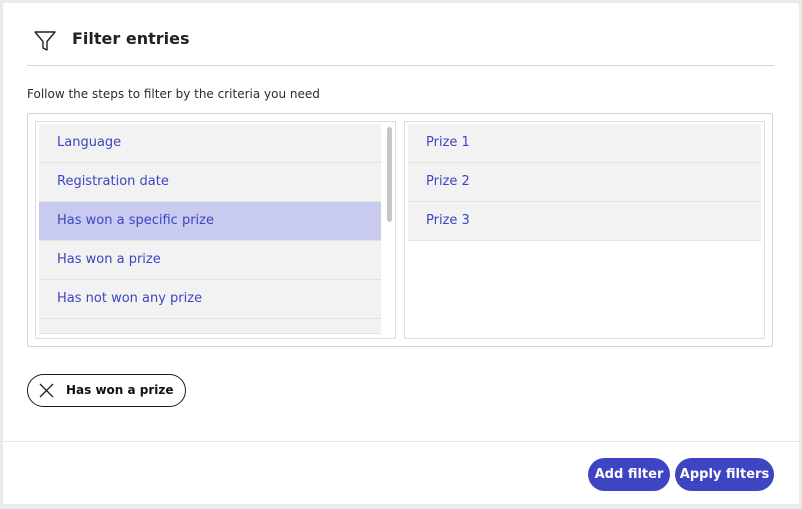 This screenshot has width=802, height=509. What do you see at coordinates (210, 143) in the screenshot?
I see `criteria-item-language: Language` at bounding box center [210, 143].